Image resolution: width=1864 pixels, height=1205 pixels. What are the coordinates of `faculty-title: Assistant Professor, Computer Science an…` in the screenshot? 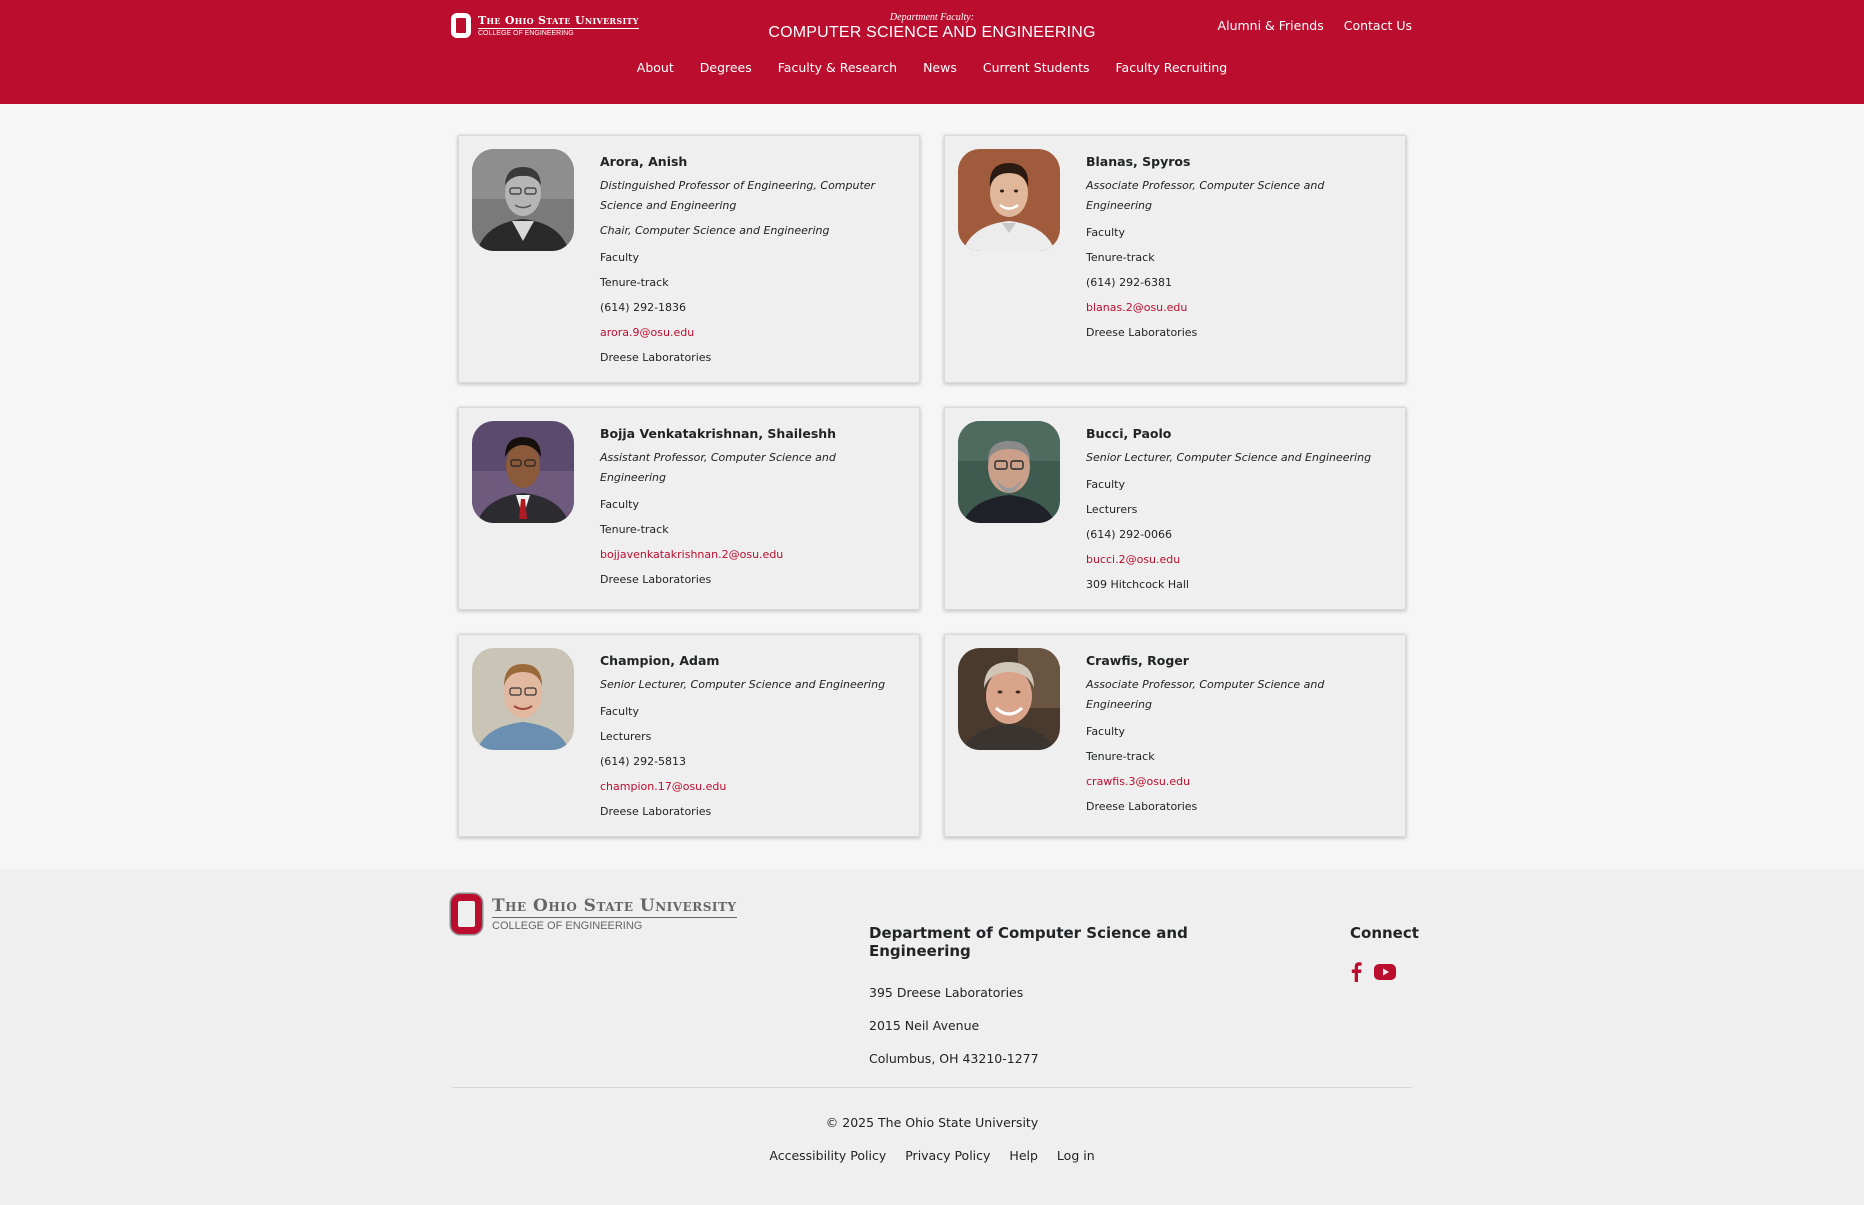 It's located at (718, 467).